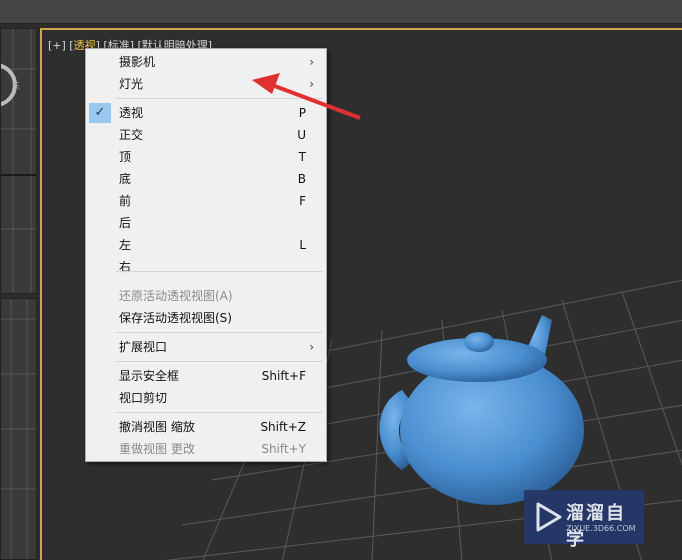 This screenshot has width=682, height=560. I want to click on menu-item-label: 正交, so click(131, 135).